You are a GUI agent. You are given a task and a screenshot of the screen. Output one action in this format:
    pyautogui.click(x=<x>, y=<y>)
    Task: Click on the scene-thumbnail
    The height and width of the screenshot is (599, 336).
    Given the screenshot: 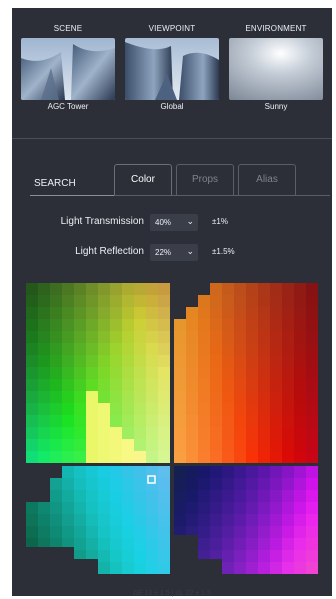 What is the action you would take?
    pyautogui.click(x=68, y=69)
    